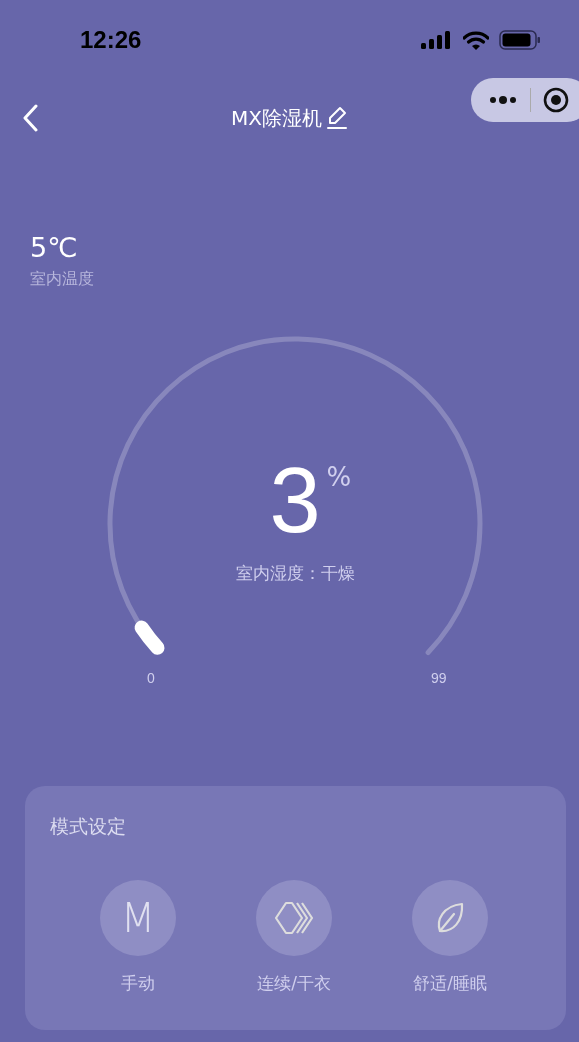 Image resolution: width=579 pixels, height=1042 pixels. Describe the element at coordinates (503, 100) in the screenshot. I see `more-icon` at that location.